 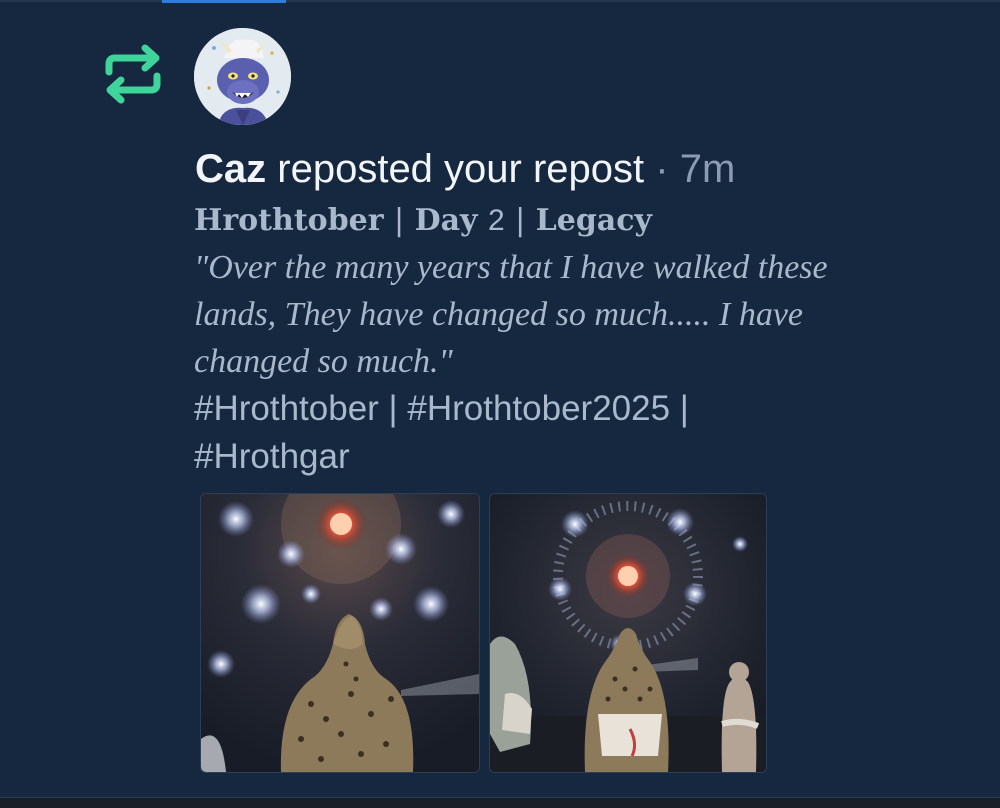 What do you see at coordinates (593, 220) in the screenshot?
I see `title-part-legacy: Legacy` at bounding box center [593, 220].